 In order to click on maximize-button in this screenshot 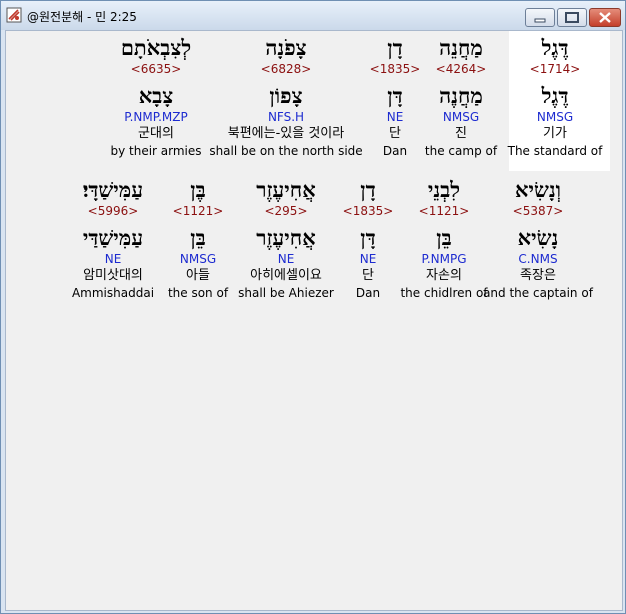, I will do `click(572, 17)`.